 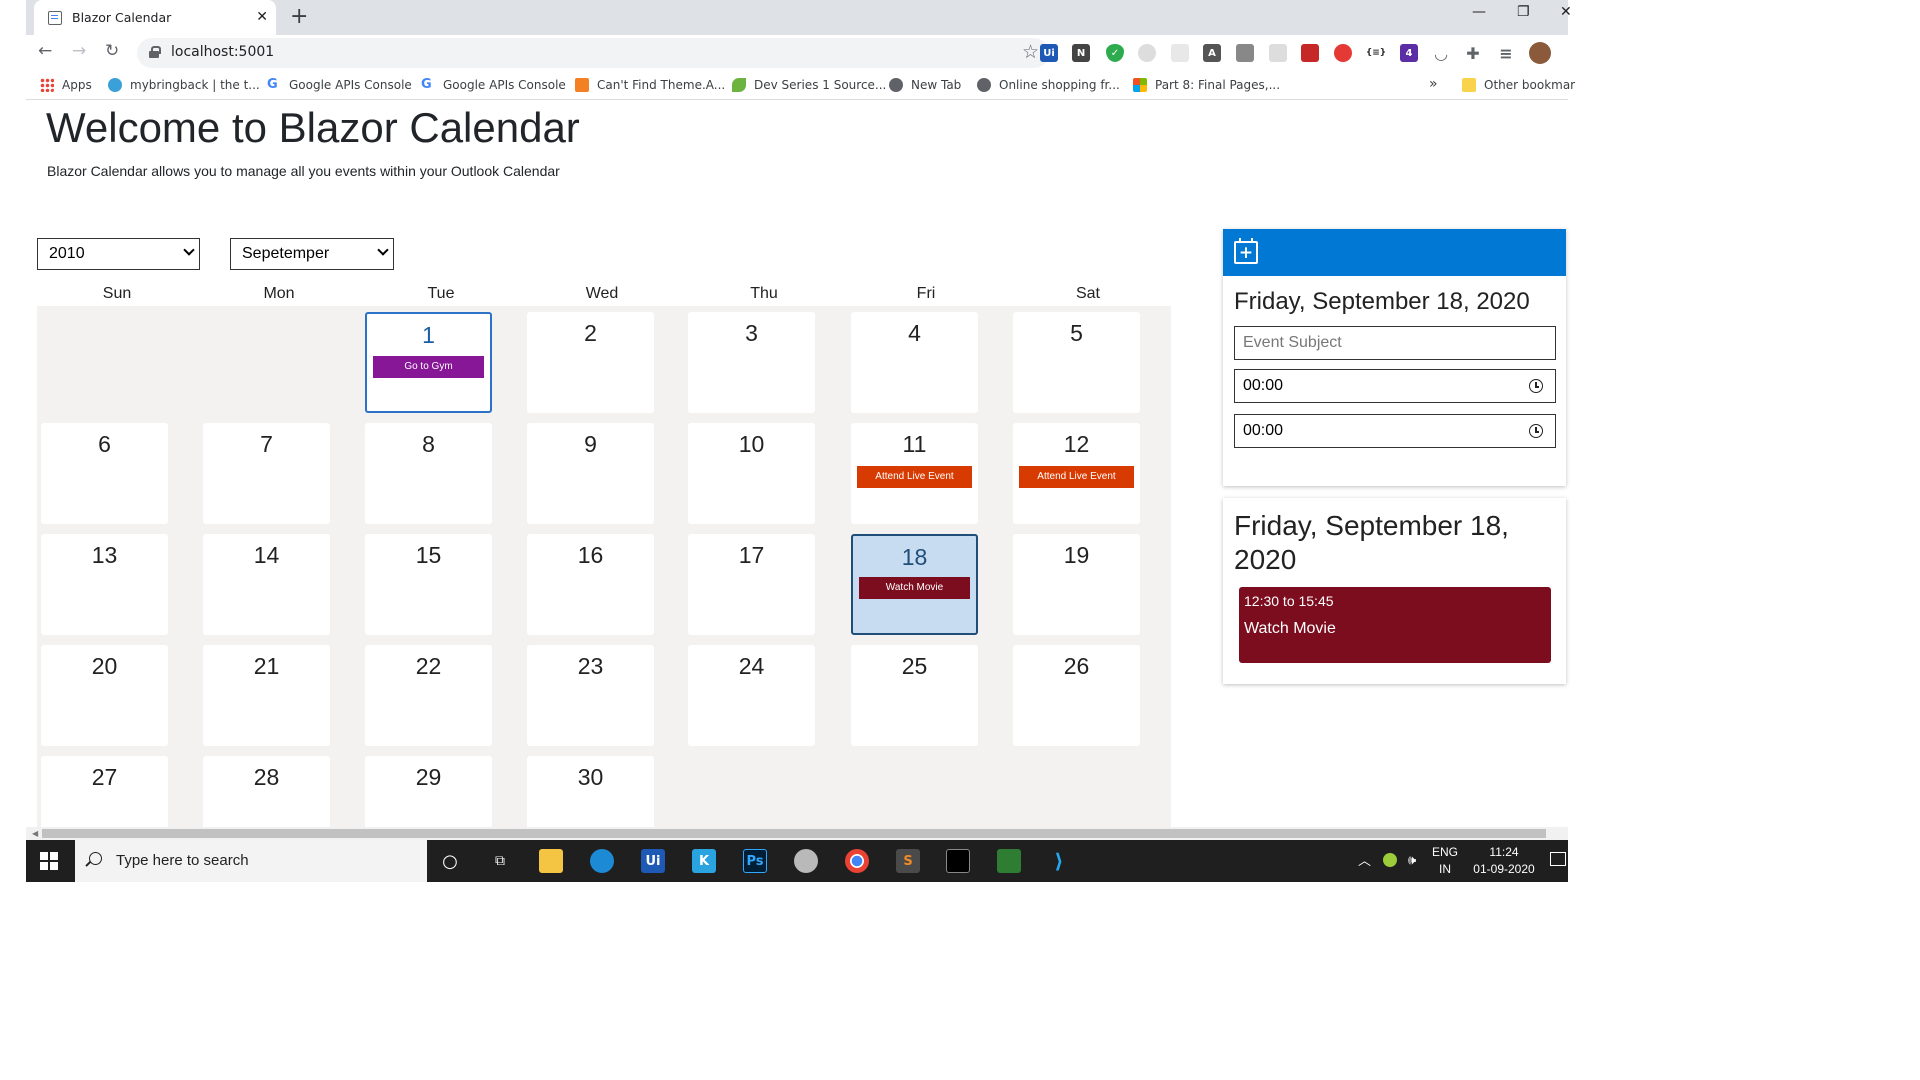 I want to click on event-chip: Go to Gym, so click(x=428, y=367).